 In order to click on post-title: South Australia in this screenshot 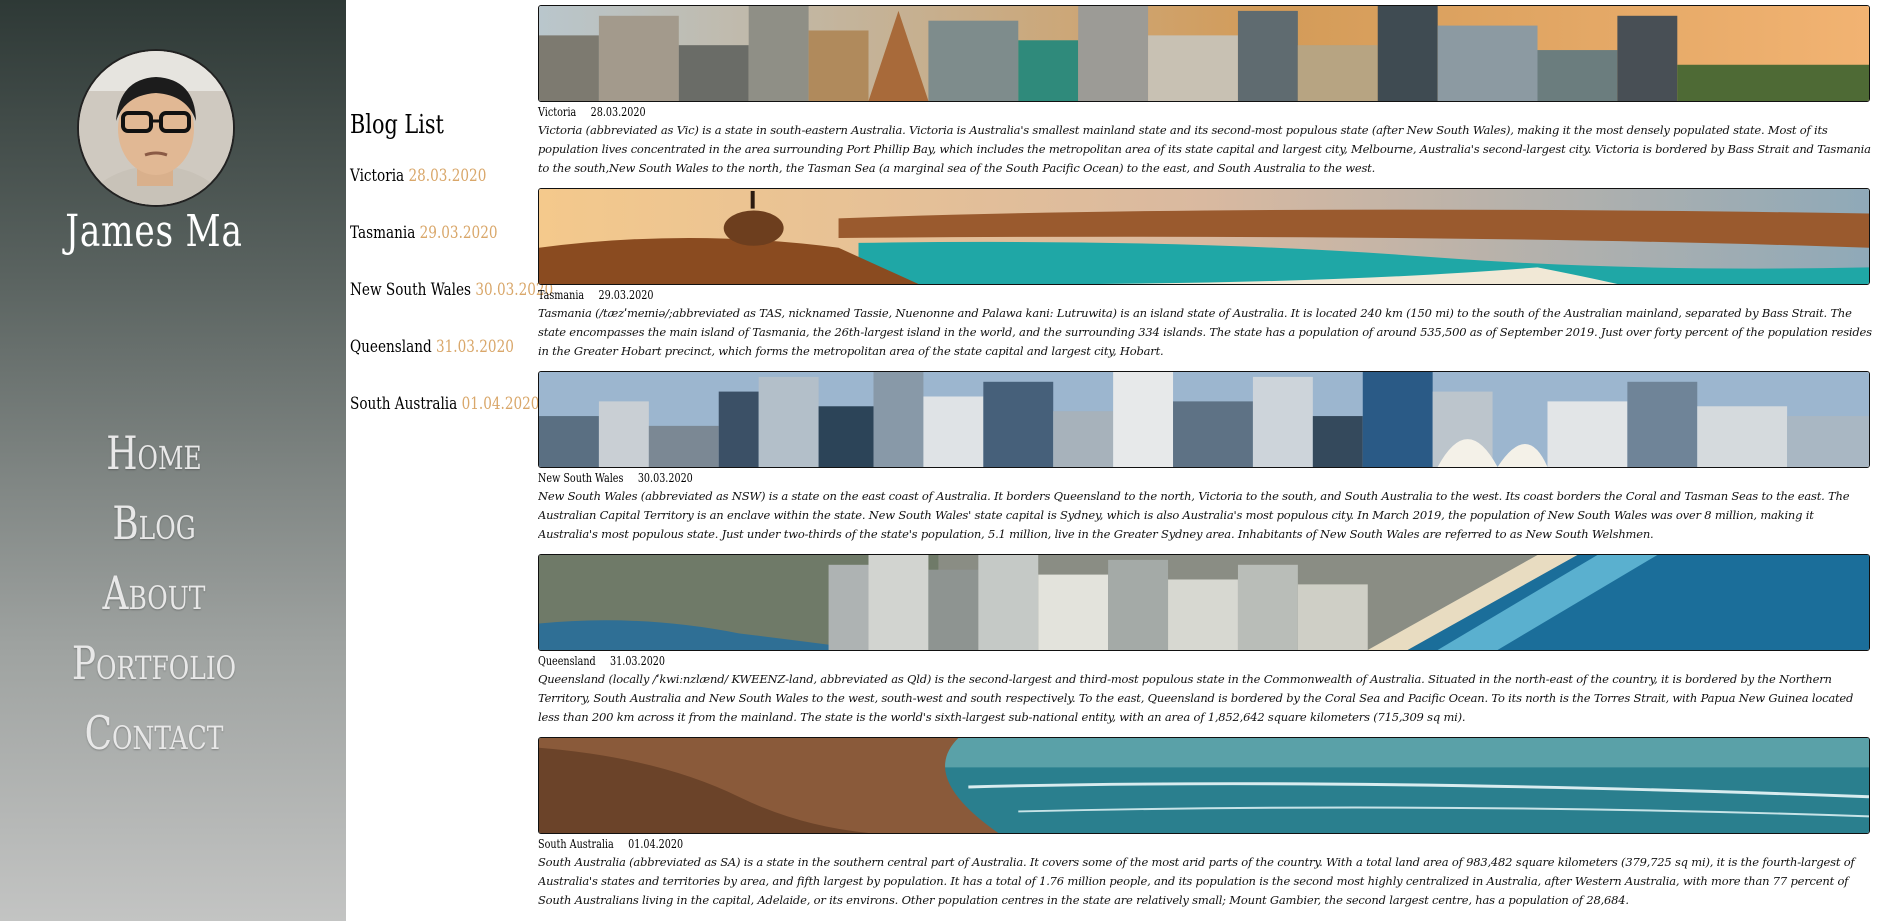, I will do `click(576, 844)`.